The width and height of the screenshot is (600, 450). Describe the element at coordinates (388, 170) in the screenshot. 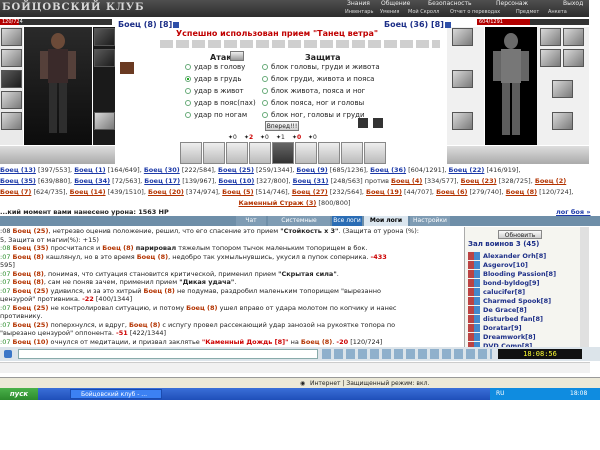

I see `participant-name: Боец (36)` at that location.